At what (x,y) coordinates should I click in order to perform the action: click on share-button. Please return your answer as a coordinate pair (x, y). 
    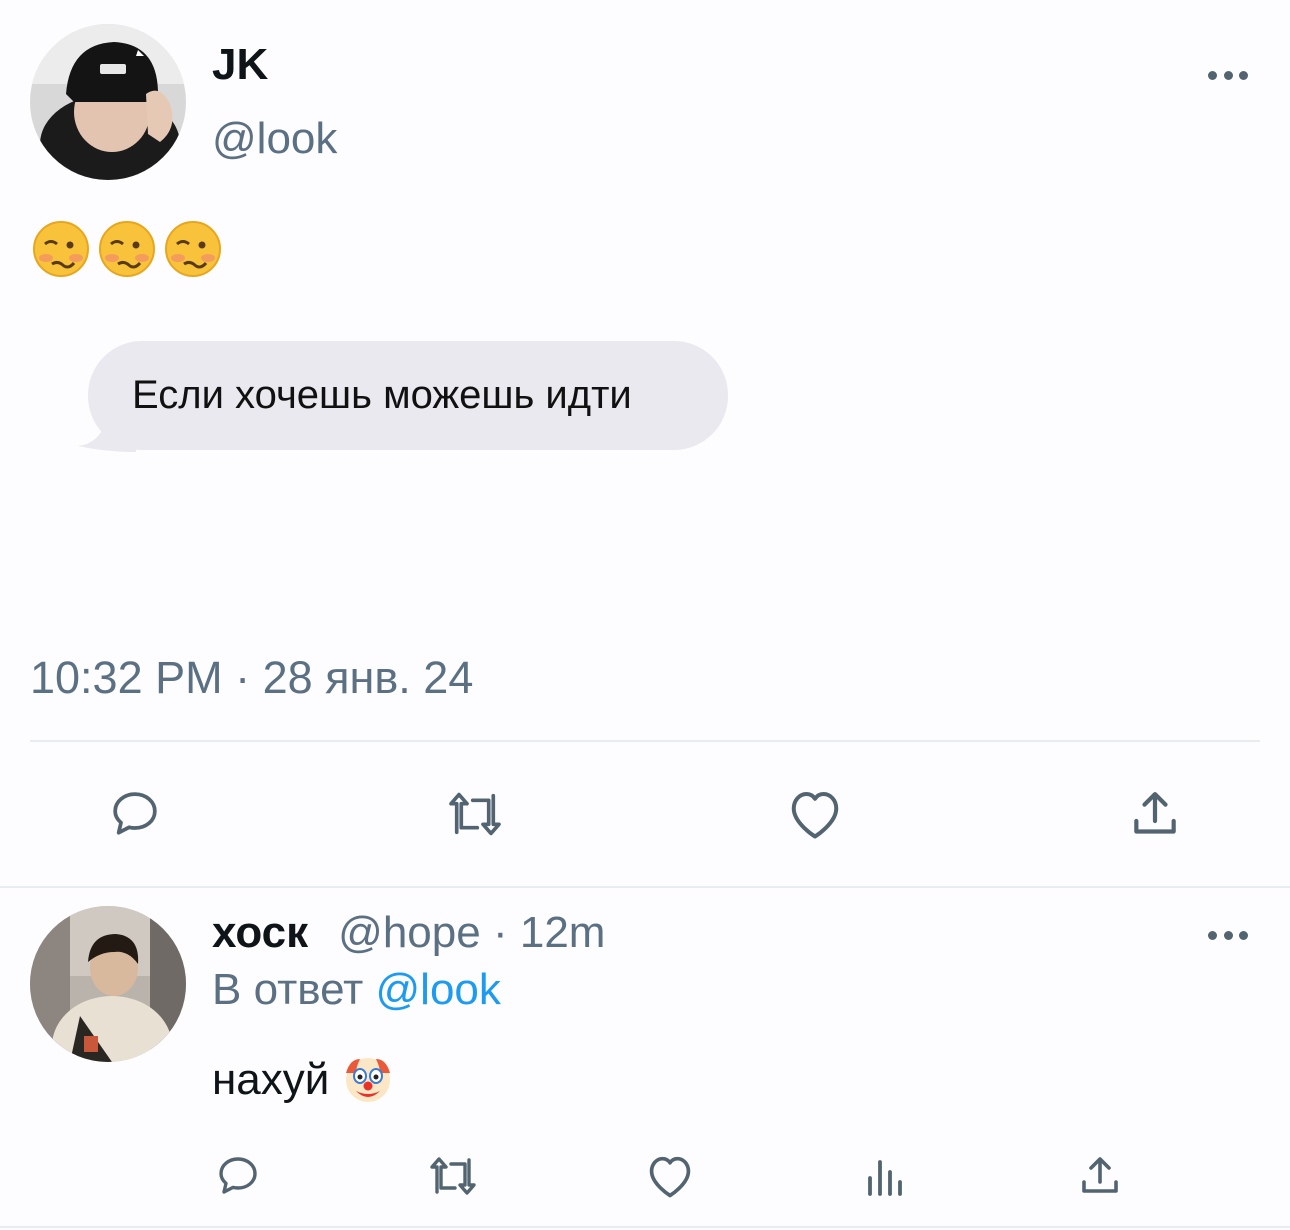
    Looking at the image, I should click on (1155, 814).